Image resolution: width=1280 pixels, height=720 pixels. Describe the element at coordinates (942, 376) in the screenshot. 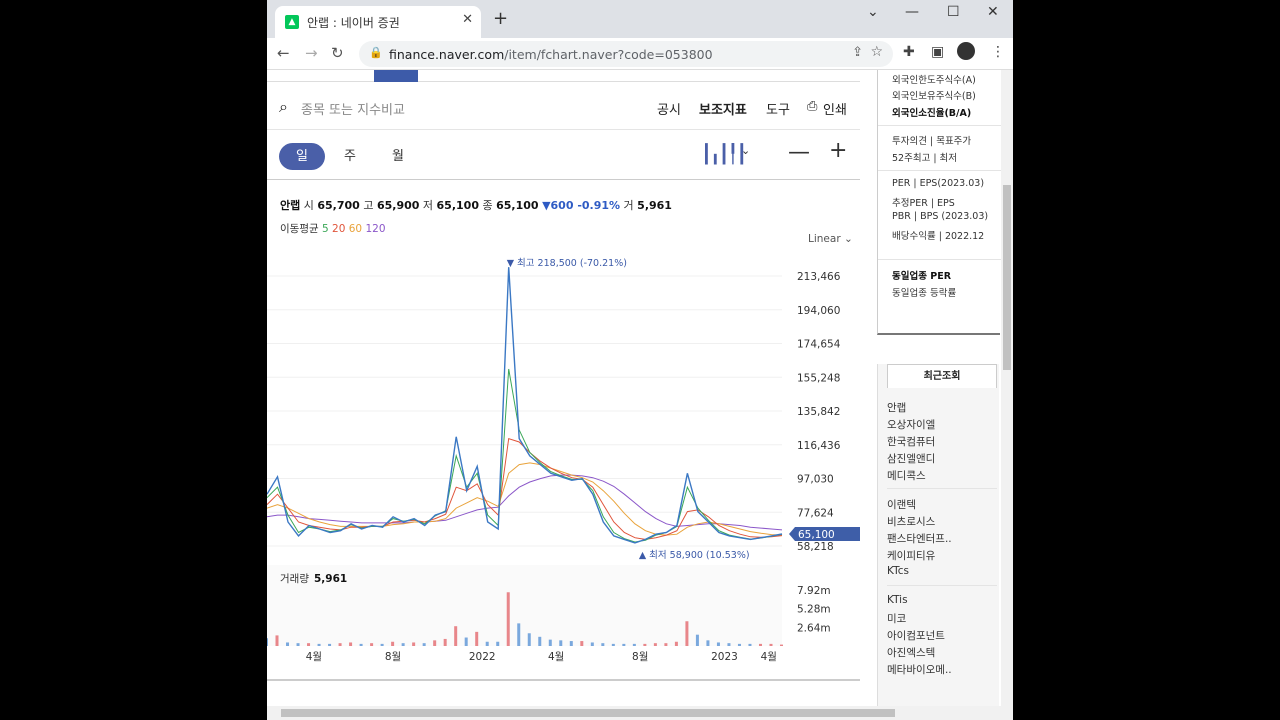

I see `recent-view-tab: 최근조회` at that location.